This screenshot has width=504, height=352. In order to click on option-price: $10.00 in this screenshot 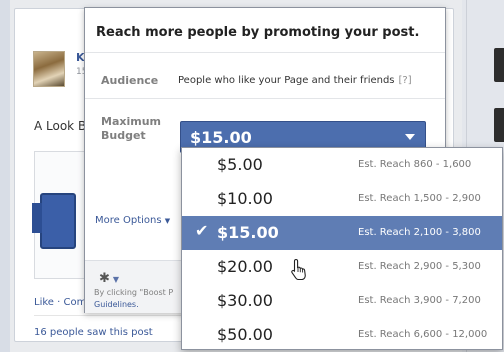, I will do `click(245, 198)`.